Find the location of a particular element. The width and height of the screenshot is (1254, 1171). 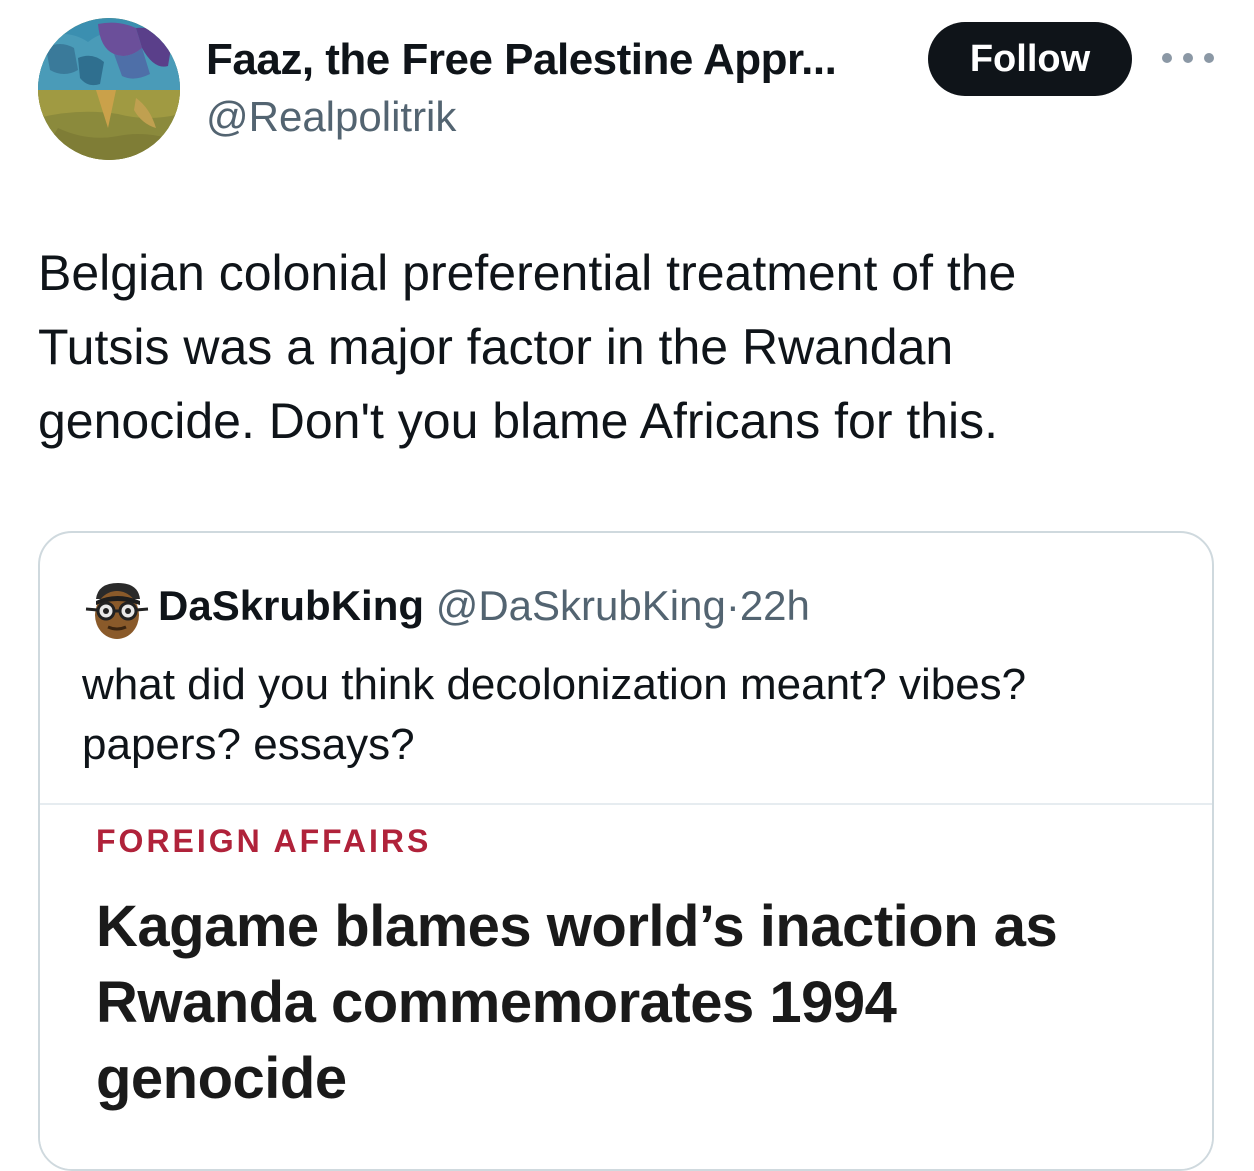

cartoon-avatar-image is located at coordinates (117, 611).